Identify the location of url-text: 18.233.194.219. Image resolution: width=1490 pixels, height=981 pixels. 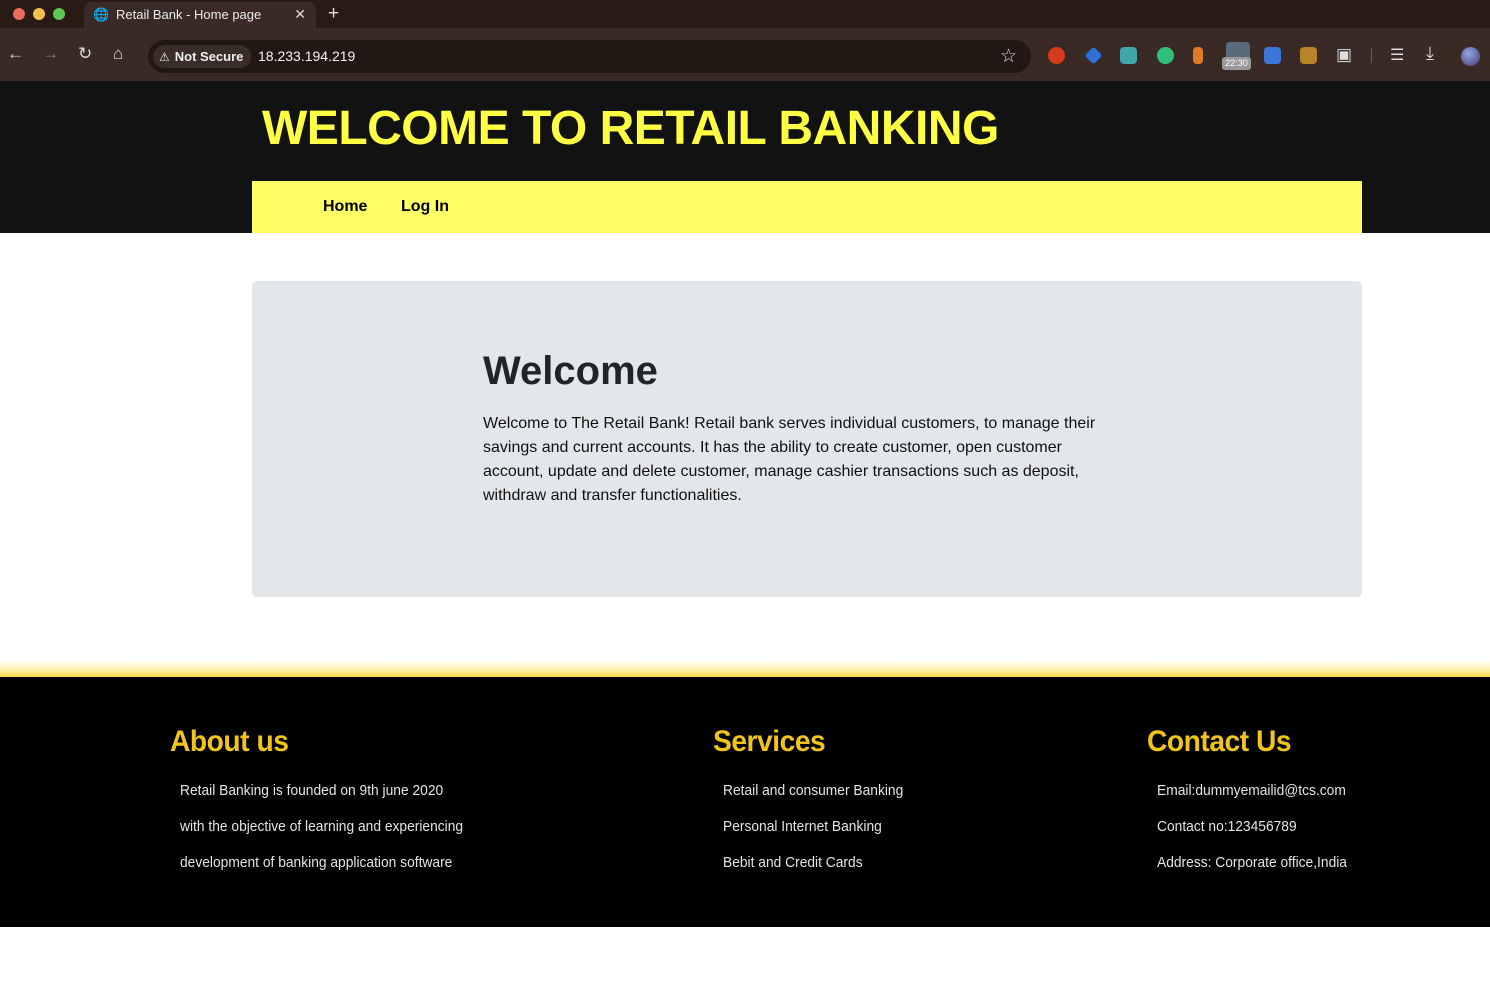
(306, 56).